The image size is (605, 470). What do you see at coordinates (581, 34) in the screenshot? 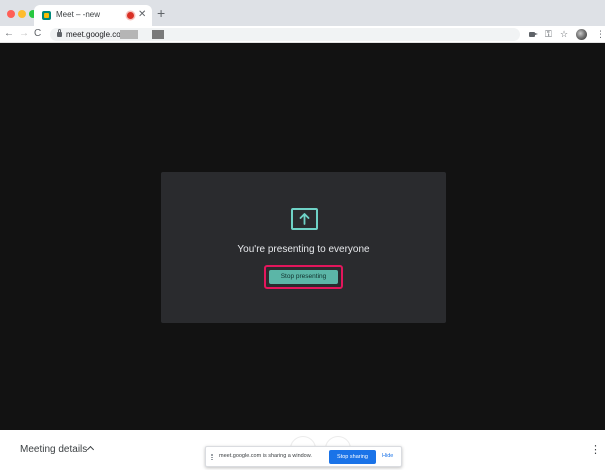
I see `profile-avatar` at bounding box center [581, 34].